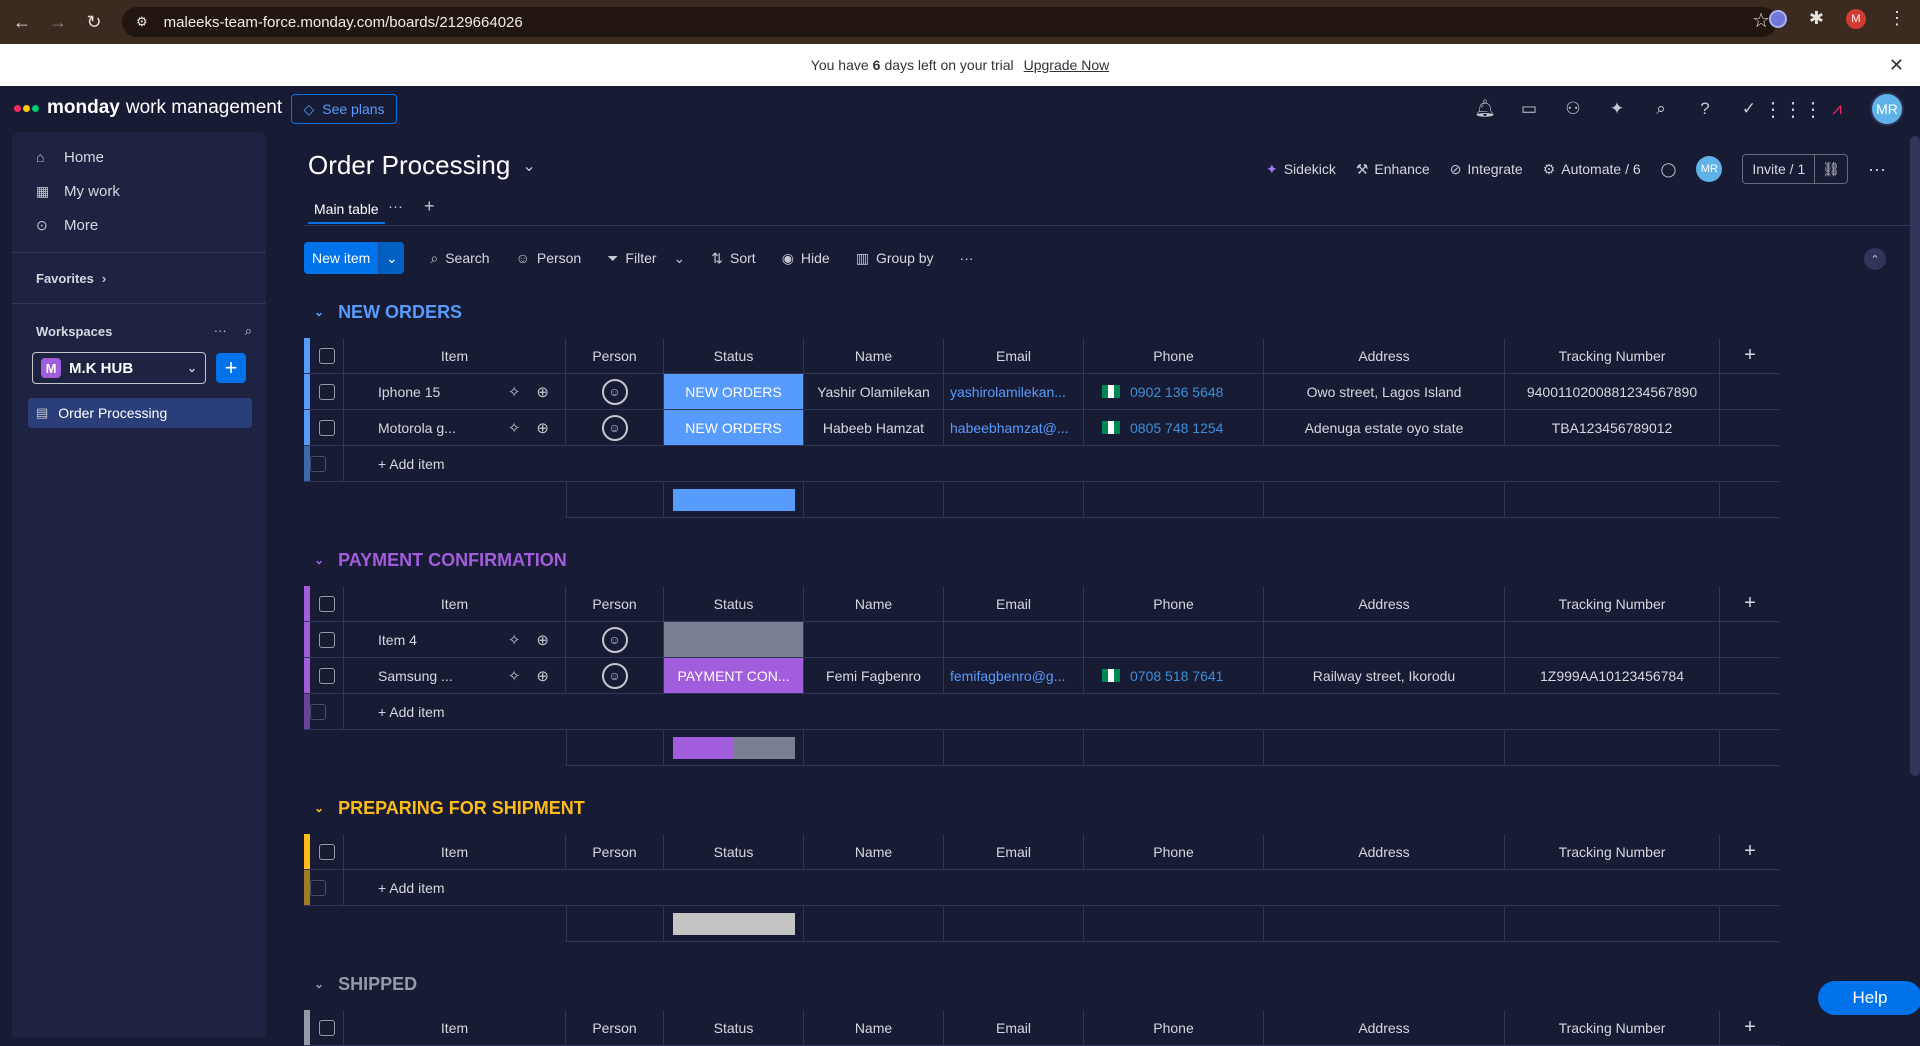 The width and height of the screenshot is (1920, 1046). What do you see at coordinates (435, 560) in the screenshot?
I see `group-title: ⌄ PAYMENT CONFIRMATION` at bounding box center [435, 560].